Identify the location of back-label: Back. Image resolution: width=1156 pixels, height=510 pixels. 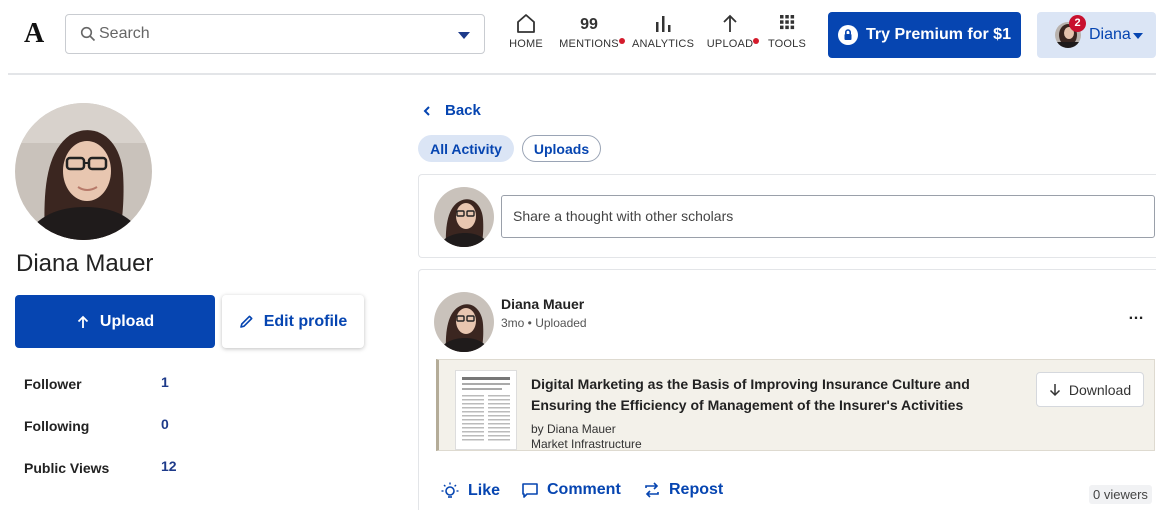
(463, 110).